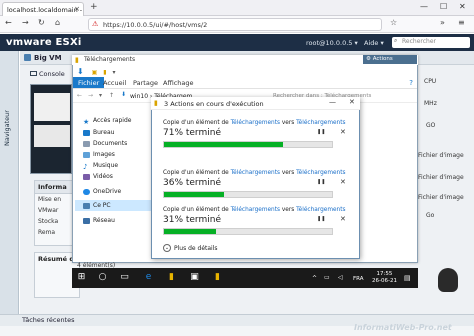 Image resolution: width=474 pixels, height=336 pixels. Describe the element at coordinates (194, 277) in the screenshot. I see `store-icon: ▣` at that location.